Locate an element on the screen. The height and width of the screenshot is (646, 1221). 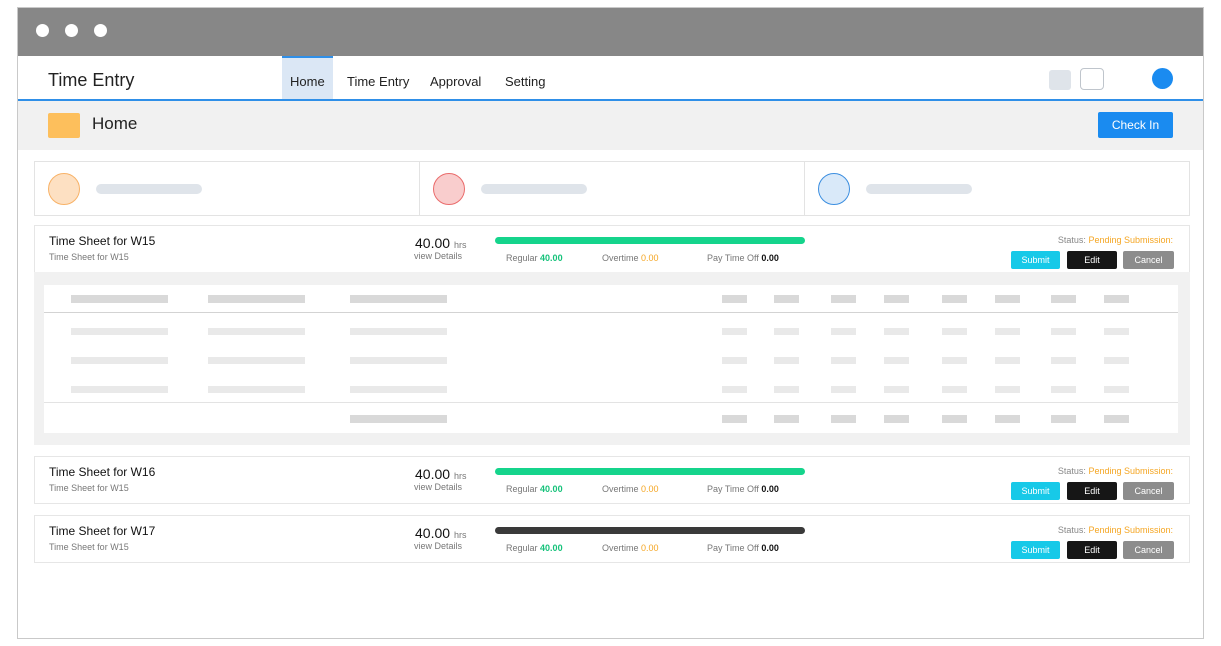
tab-approval: Approval is located at coordinates (455, 77).